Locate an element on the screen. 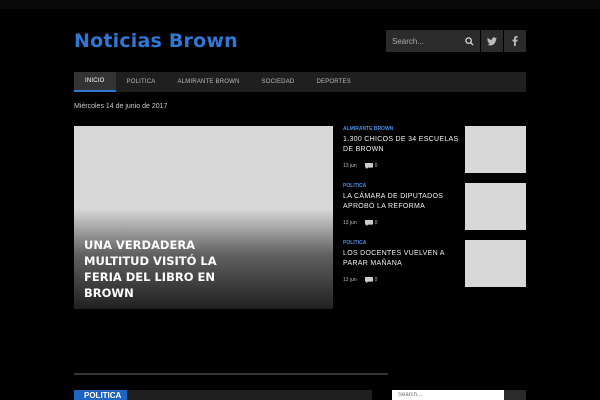 This screenshot has width=600, height=400. facebook-button is located at coordinates (515, 41).